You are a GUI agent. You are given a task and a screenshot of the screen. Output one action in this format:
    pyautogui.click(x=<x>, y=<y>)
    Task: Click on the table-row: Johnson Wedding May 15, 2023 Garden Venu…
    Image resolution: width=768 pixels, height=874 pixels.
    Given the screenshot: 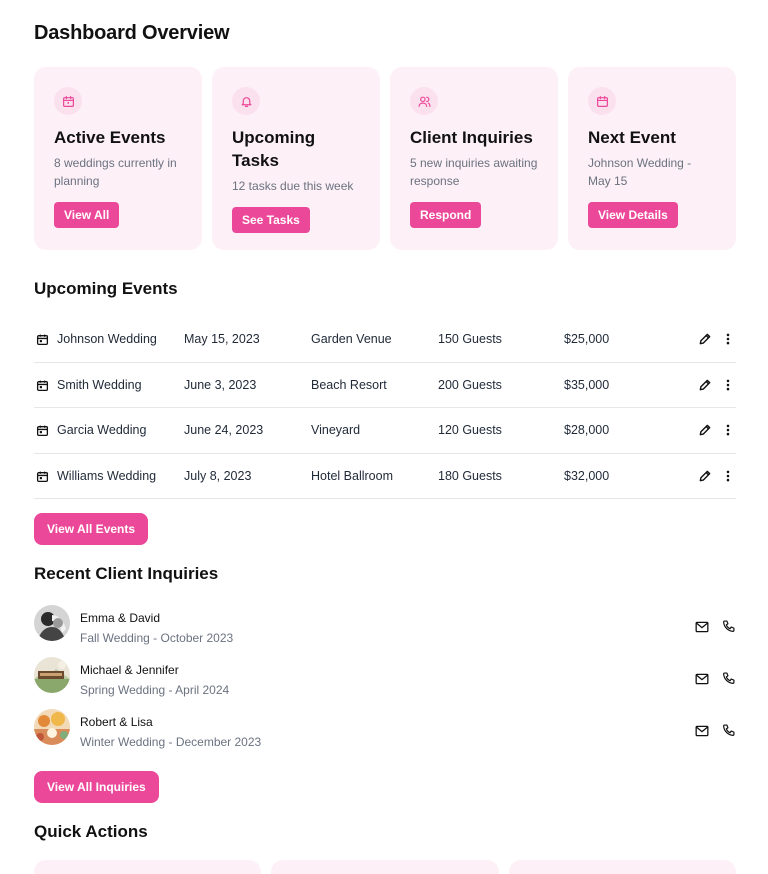 What is the action you would take?
    pyautogui.click(x=385, y=340)
    